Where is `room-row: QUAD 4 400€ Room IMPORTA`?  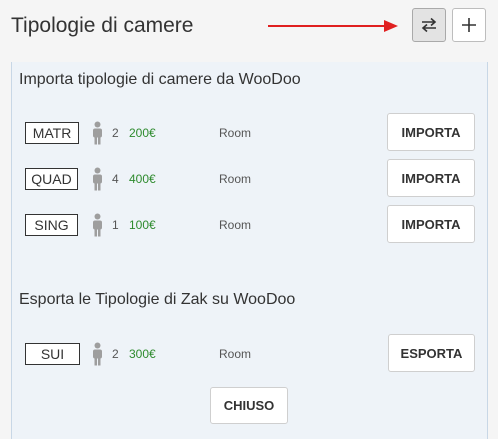
room-row: QUAD 4 400€ Room IMPORTA is located at coordinates (249, 179).